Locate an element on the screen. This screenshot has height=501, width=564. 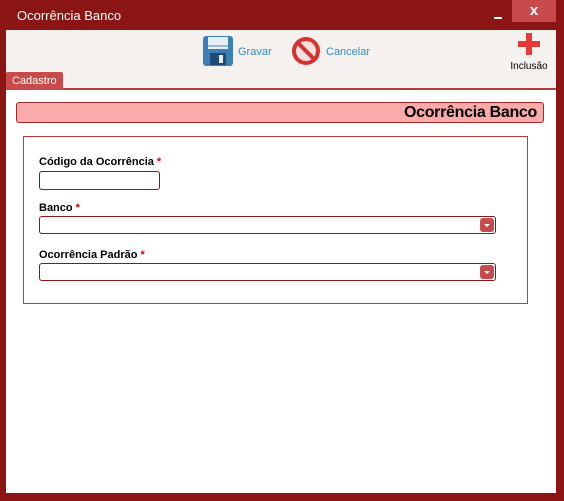
banco-label: Banco * is located at coordinates (59, 208).